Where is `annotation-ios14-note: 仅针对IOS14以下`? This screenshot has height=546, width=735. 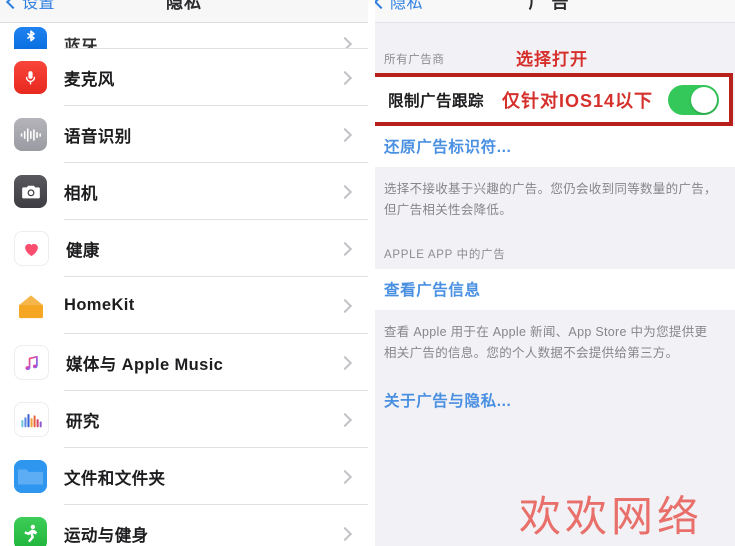
annotation-ios14-note: 仅针对IOS14以下 is located at coordinates (578, 100).